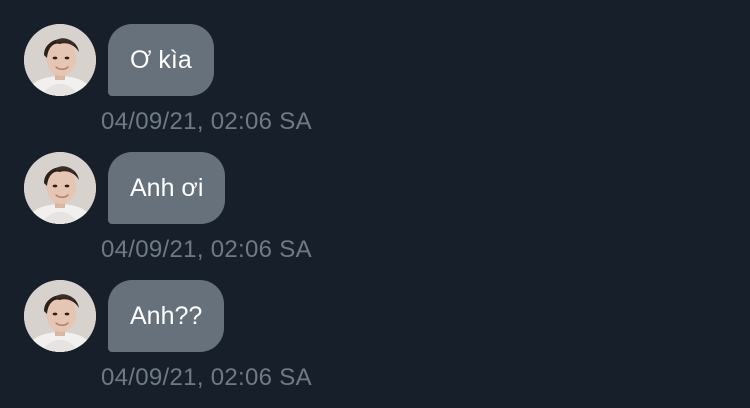  I want to click on message-bubble: Anh ơi, so click(167, 188).